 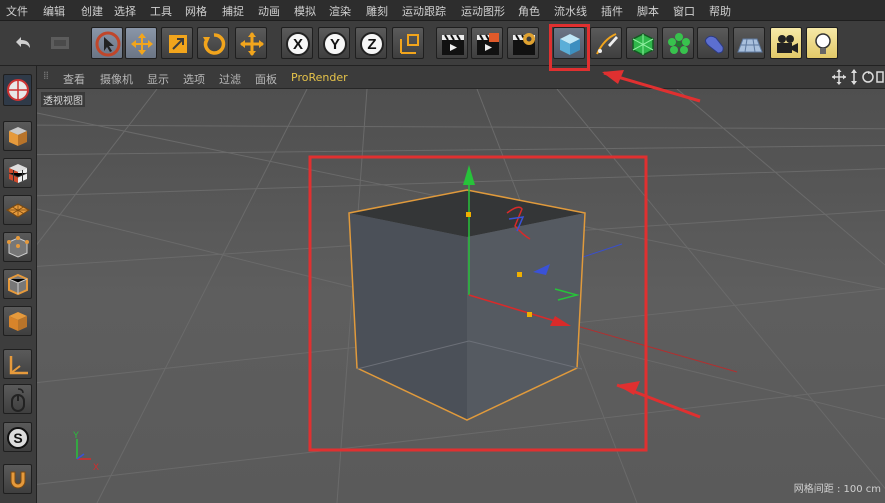 What do you see at coordinates (161, 11) in the screenshot?
I see `menu-tools: 工具` at bounding box center [161, 11].